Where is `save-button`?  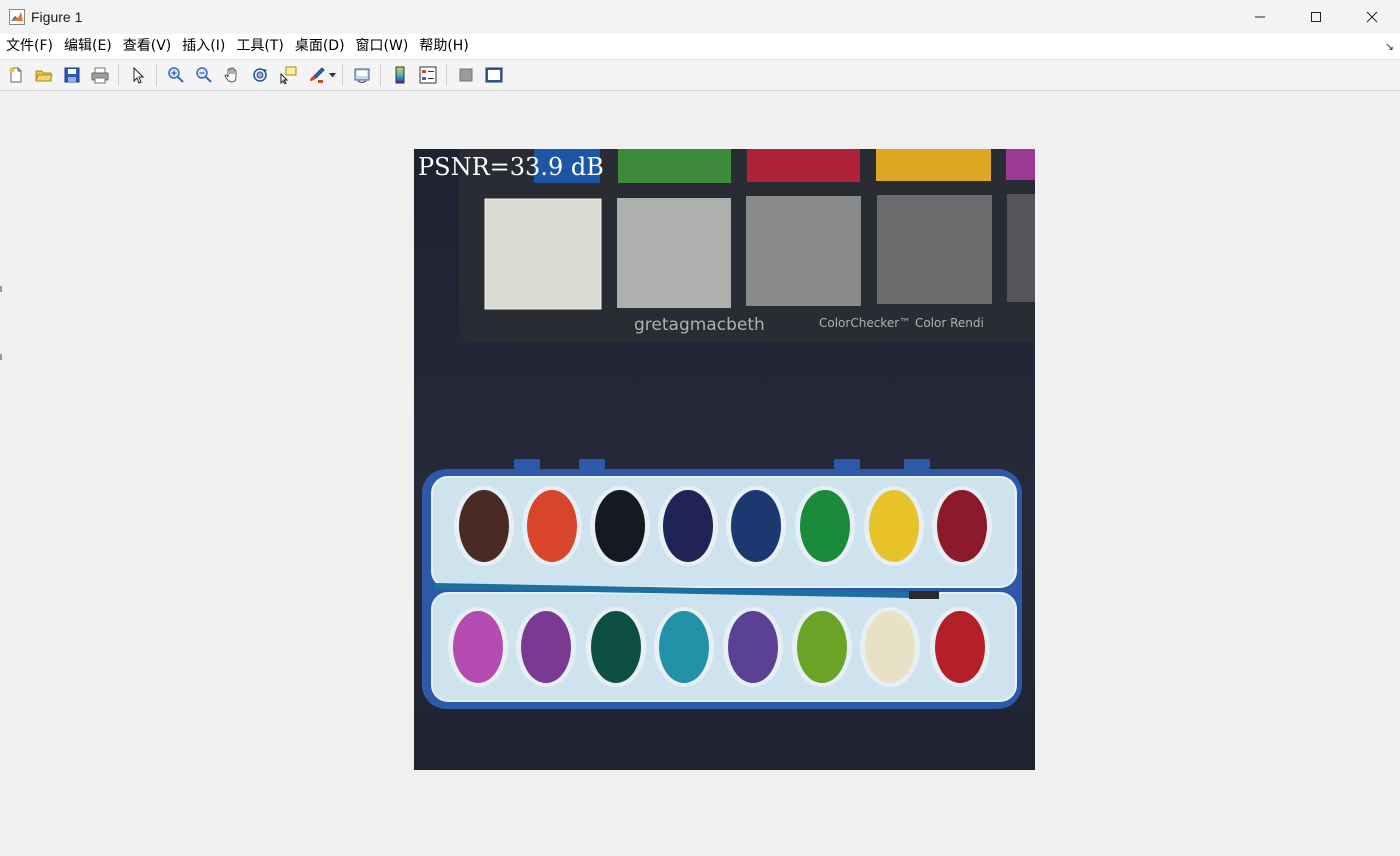
save-button is located at coordinates (72, 75).